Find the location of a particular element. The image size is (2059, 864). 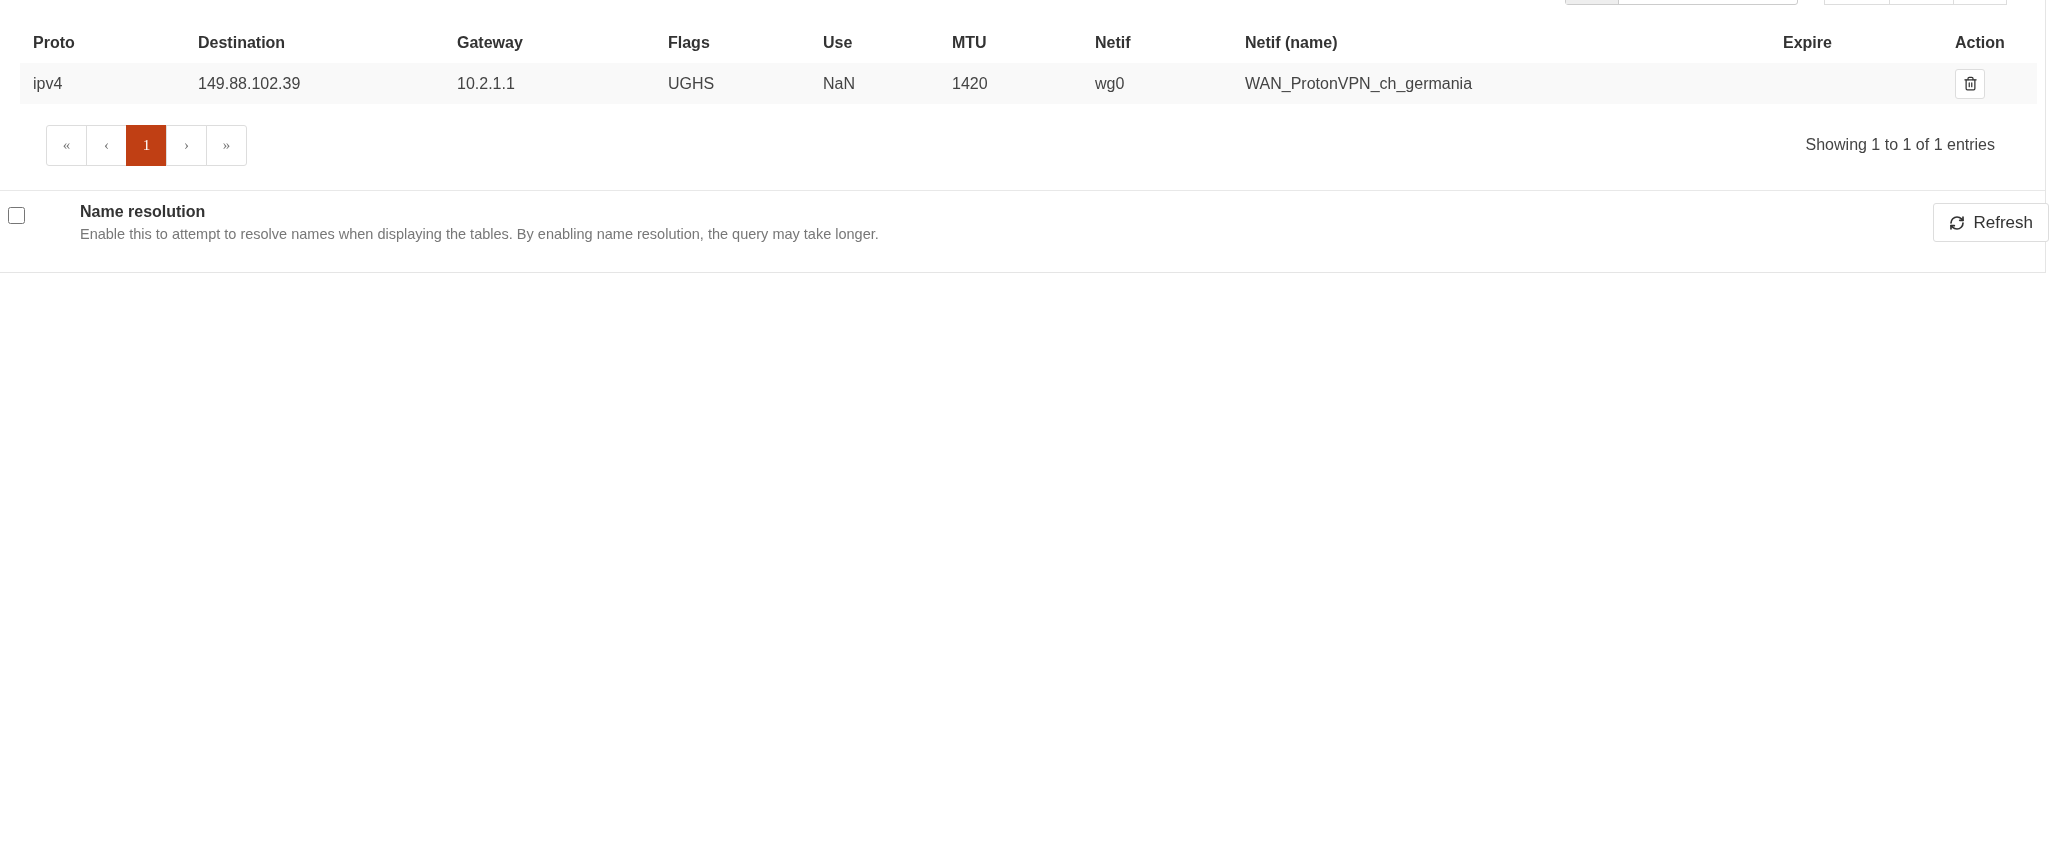

delete-button is located at coordinates (1970, 83).